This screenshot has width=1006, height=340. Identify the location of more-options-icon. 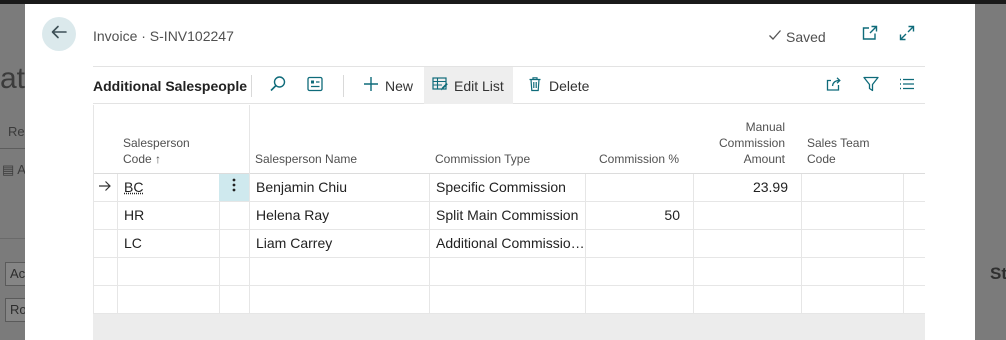
(234, 187).